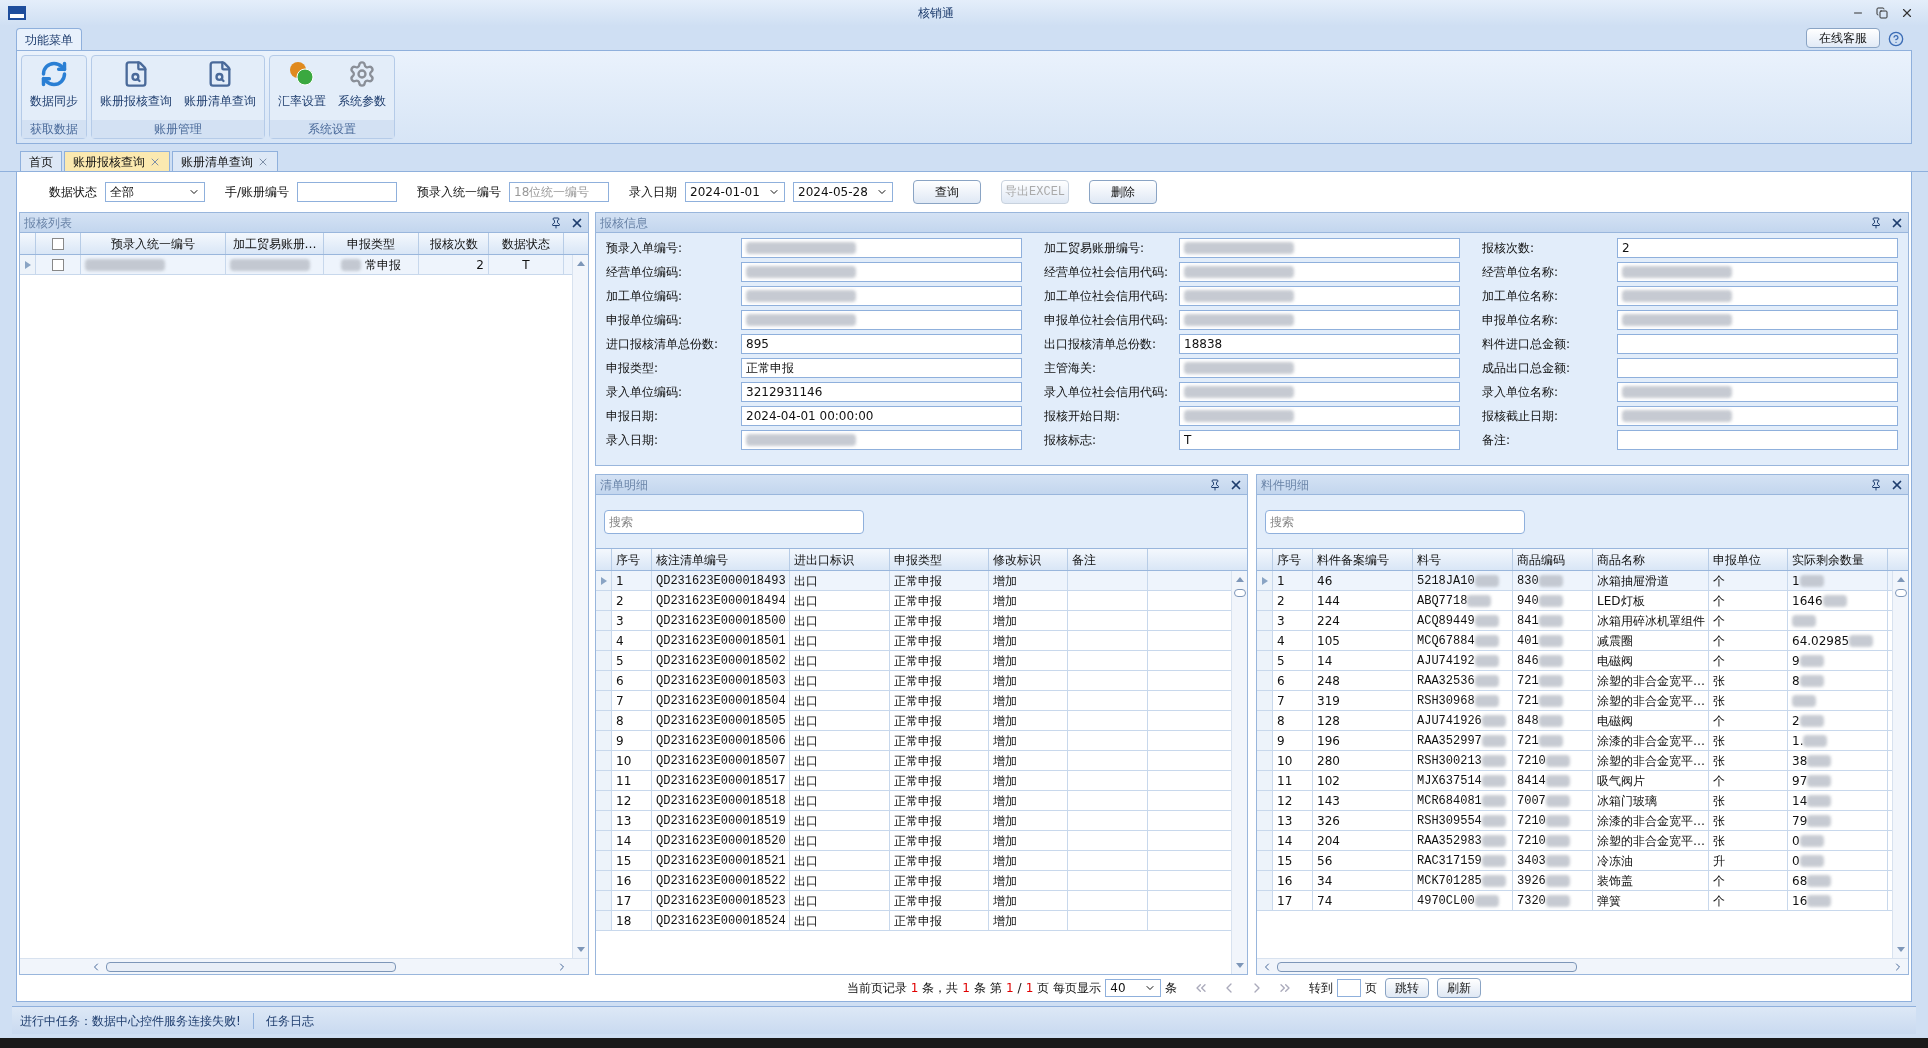 Image resolution: width=1928 pixels, height=1048 pixels. What do you see at coordinates (1319, 344) in the screenshot?
I see `text-field: 18838` at bounding box center [1319, 344].